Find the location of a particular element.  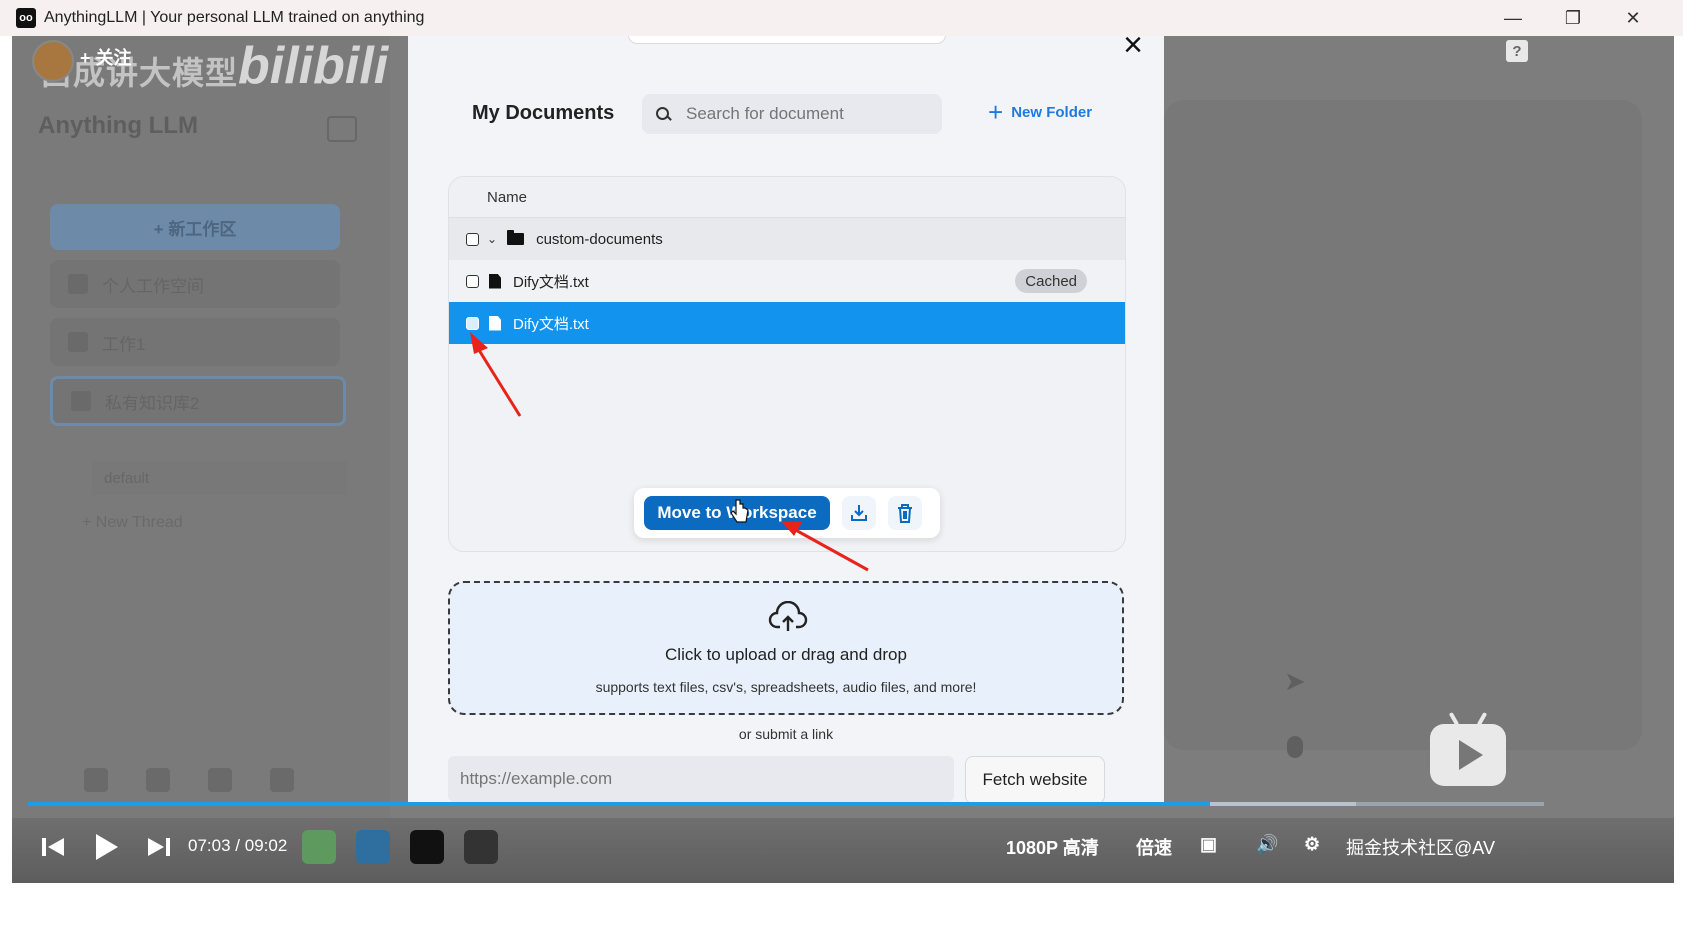

modal-top-bar is located at coordinates (787, 40).